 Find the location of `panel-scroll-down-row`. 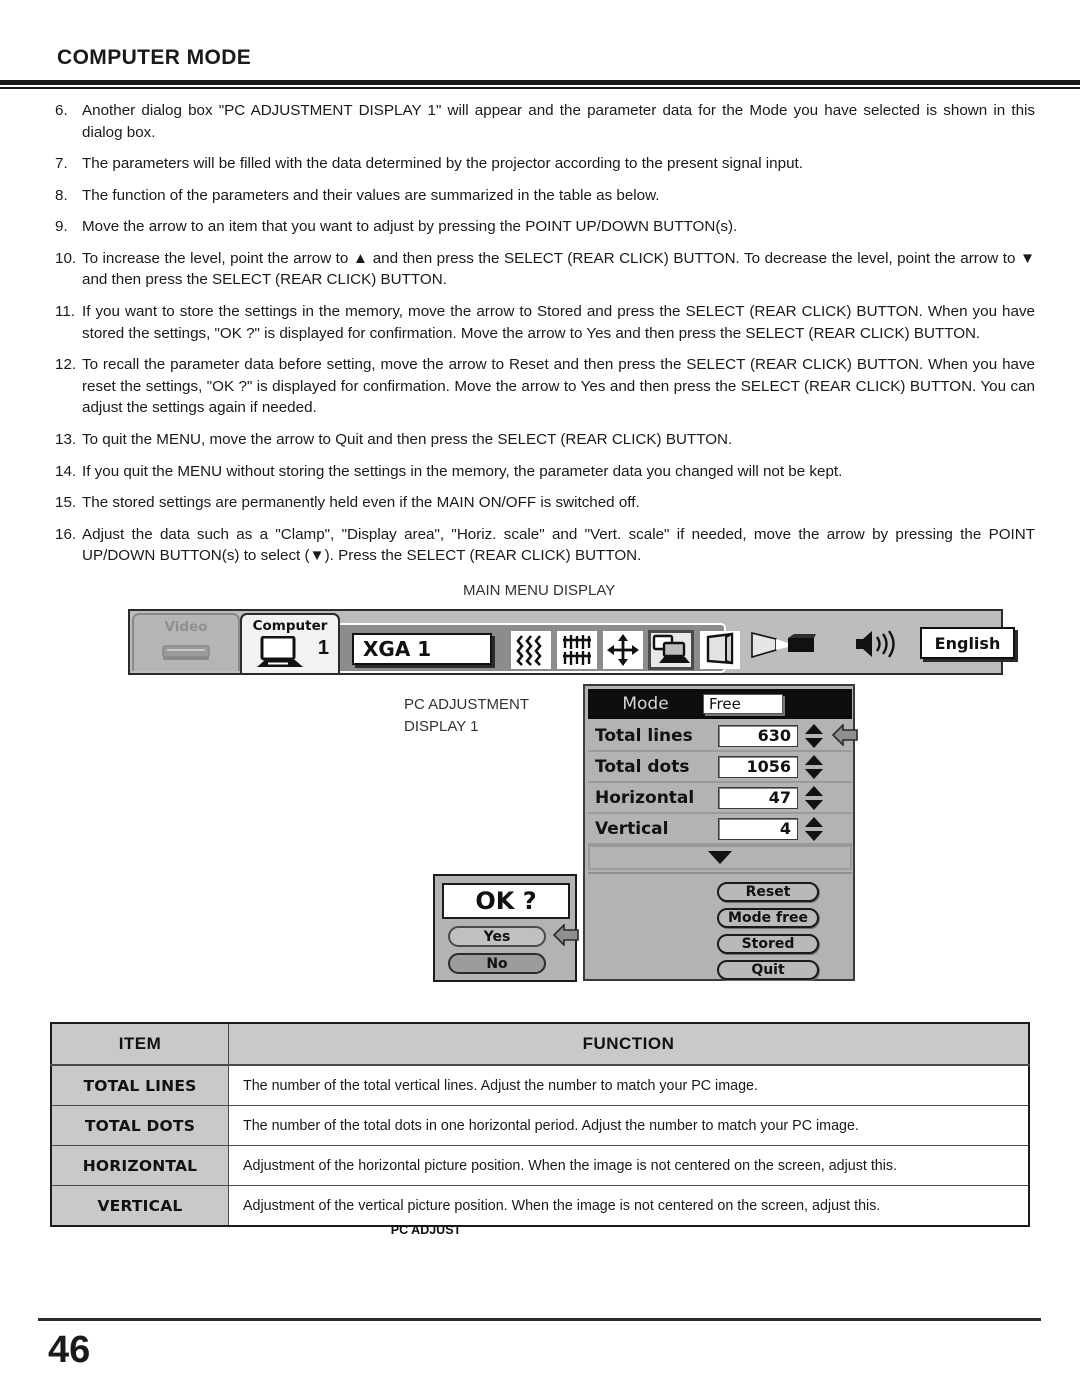

panel-scroll-down-row is located at coordinates (720, 857).